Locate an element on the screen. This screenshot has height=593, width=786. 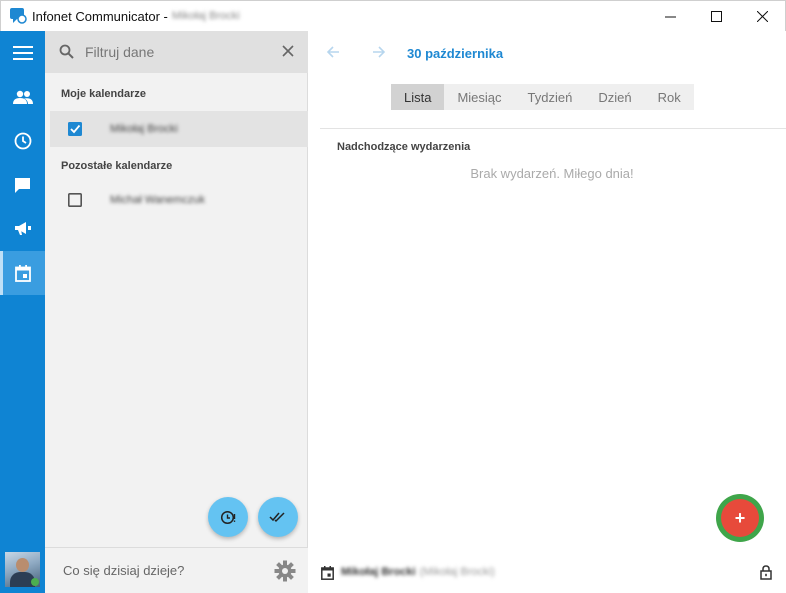
search-bar is located at coordinates (176, 52).